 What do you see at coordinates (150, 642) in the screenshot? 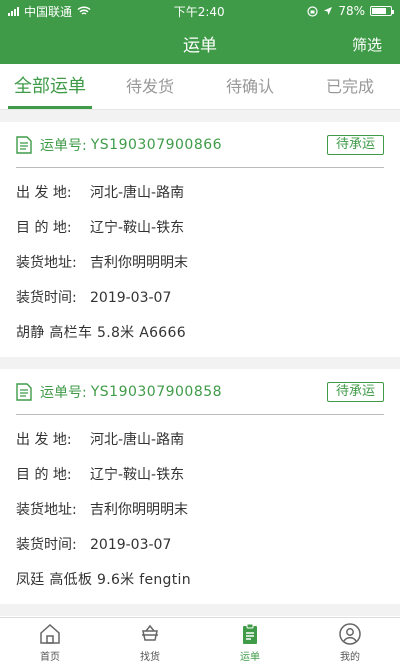
I see `tabbar-find-cargo: 找货` at bounding box center [150, 642].